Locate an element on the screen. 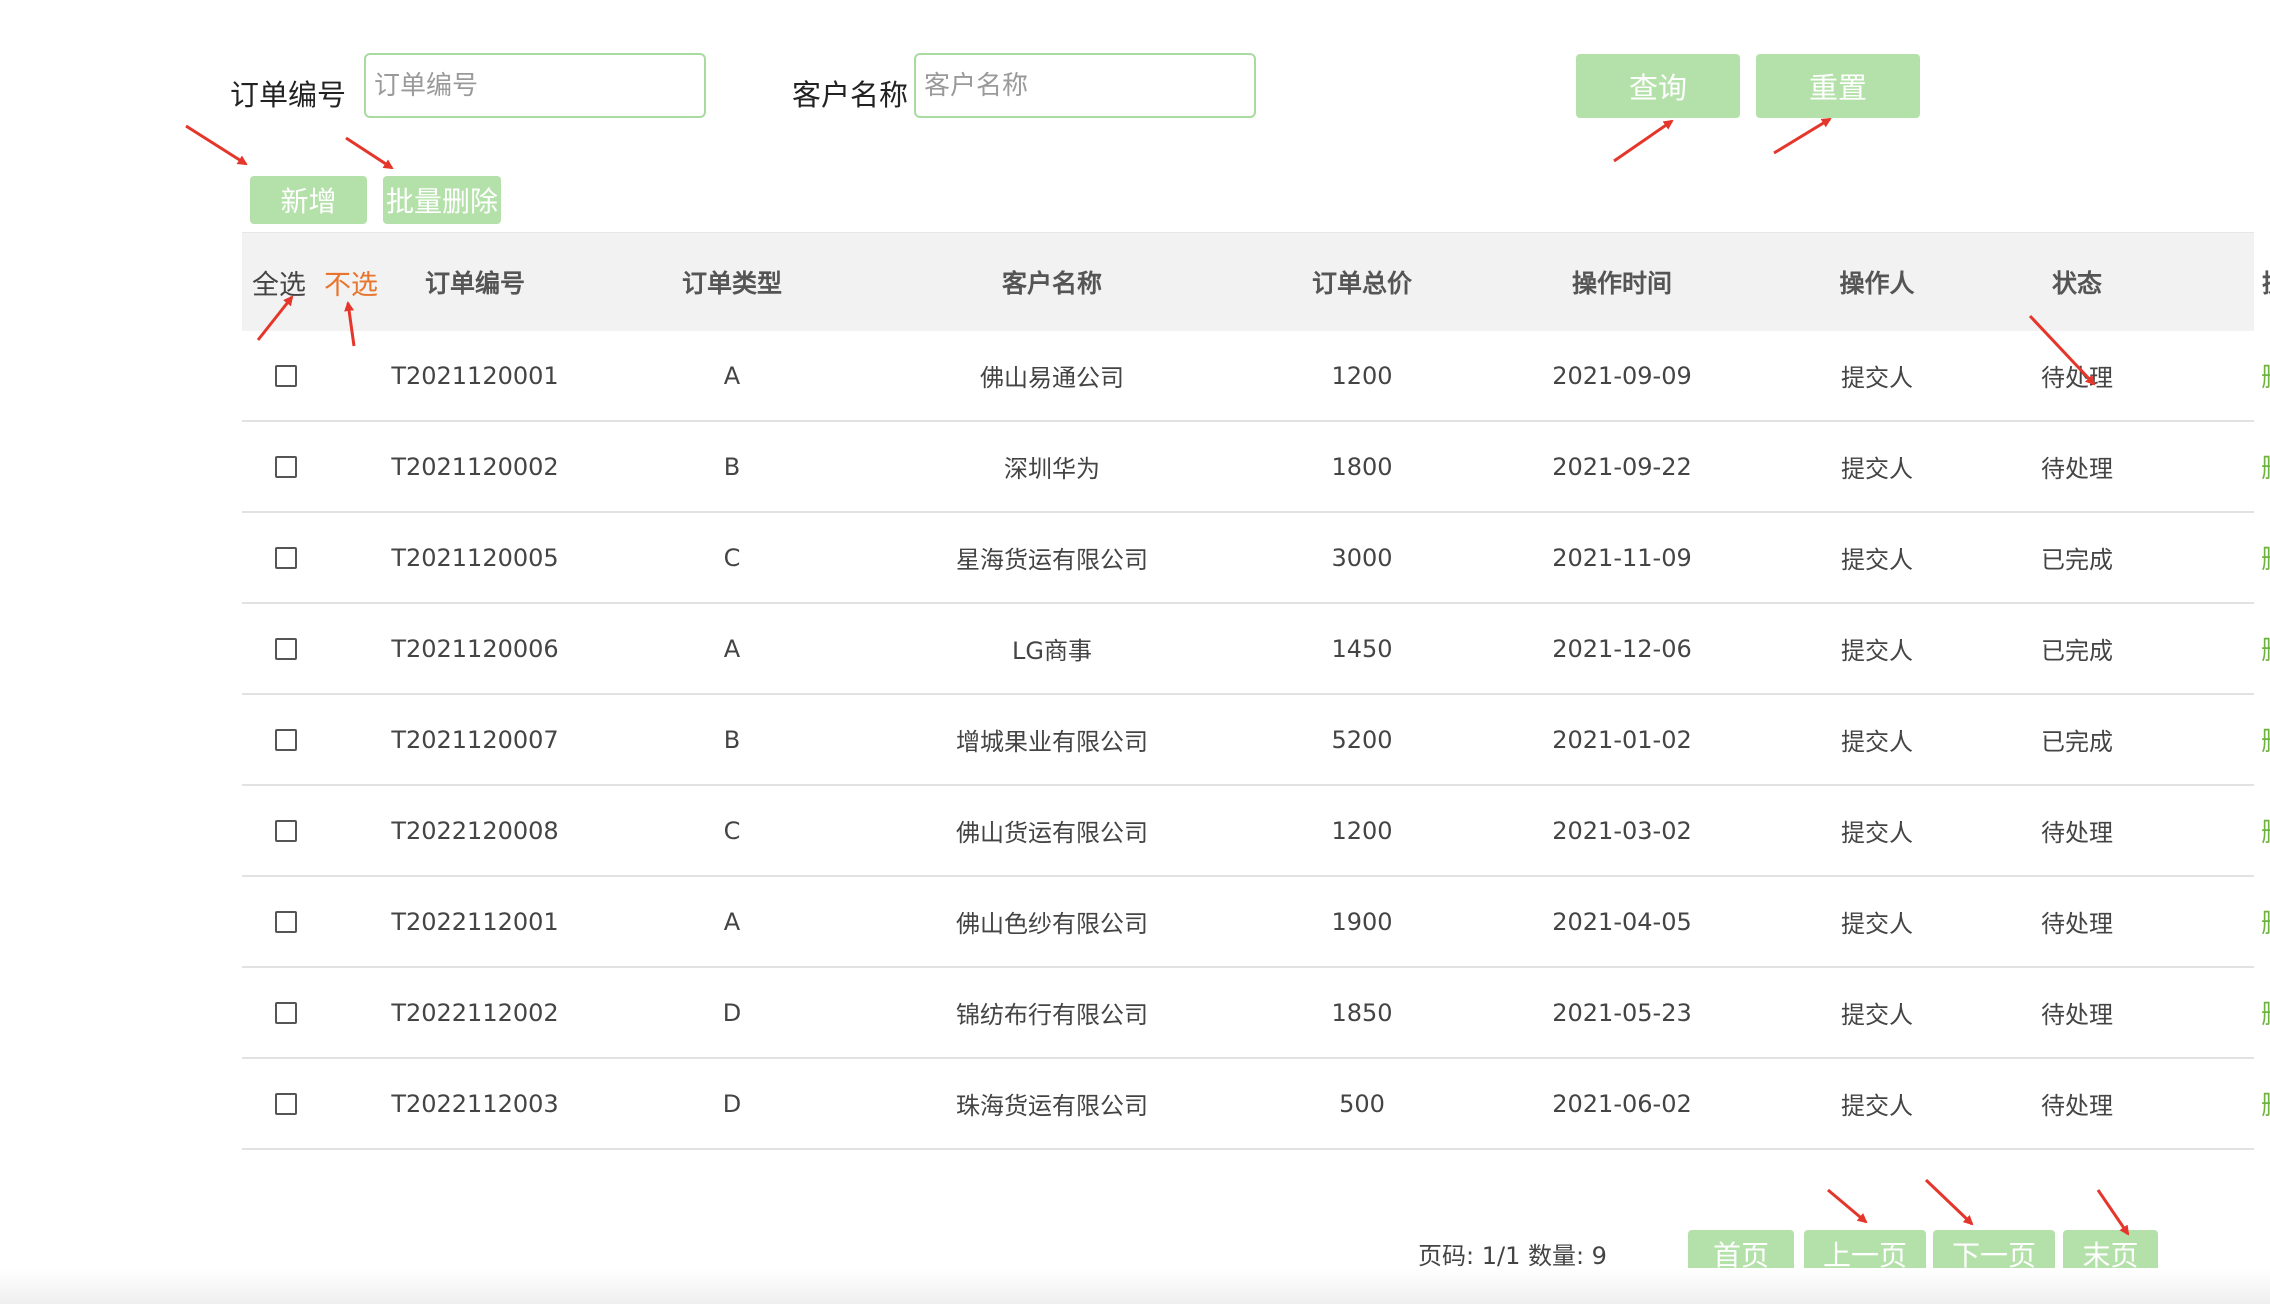  cell-order-no: T2021120006 is located at coordinates (475, 648).